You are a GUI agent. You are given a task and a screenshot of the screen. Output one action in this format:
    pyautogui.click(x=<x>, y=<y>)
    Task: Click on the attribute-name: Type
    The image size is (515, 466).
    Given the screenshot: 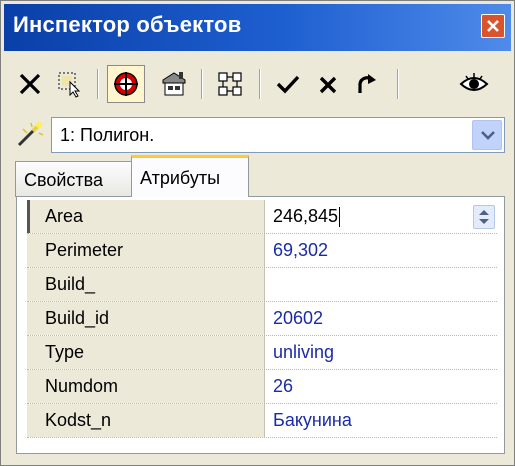 What is the action you would take?
    pyautogui.click(x=146, y=352)
    